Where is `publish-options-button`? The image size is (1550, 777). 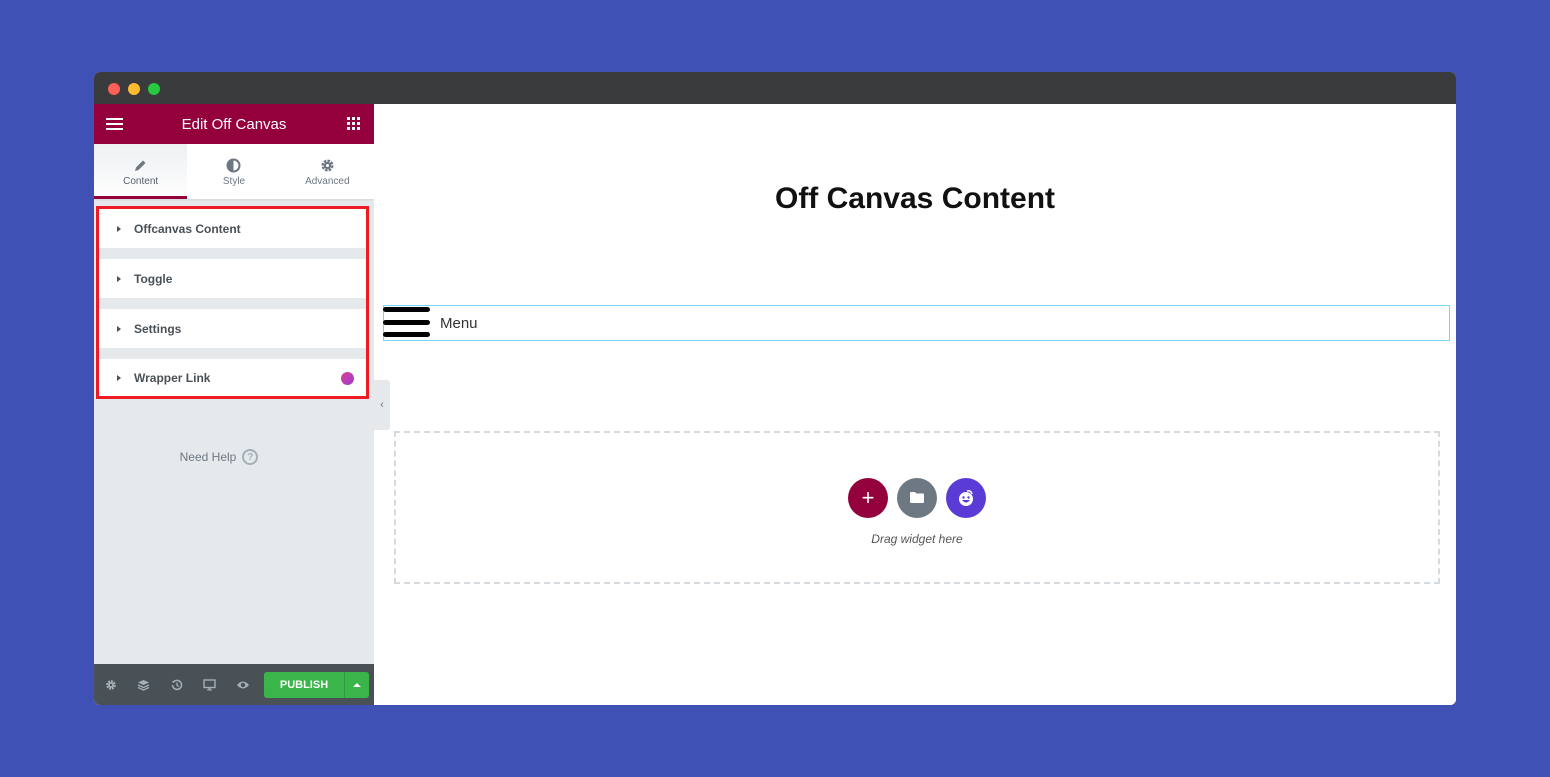
publish-options-button is located at coordinates (356, 684).